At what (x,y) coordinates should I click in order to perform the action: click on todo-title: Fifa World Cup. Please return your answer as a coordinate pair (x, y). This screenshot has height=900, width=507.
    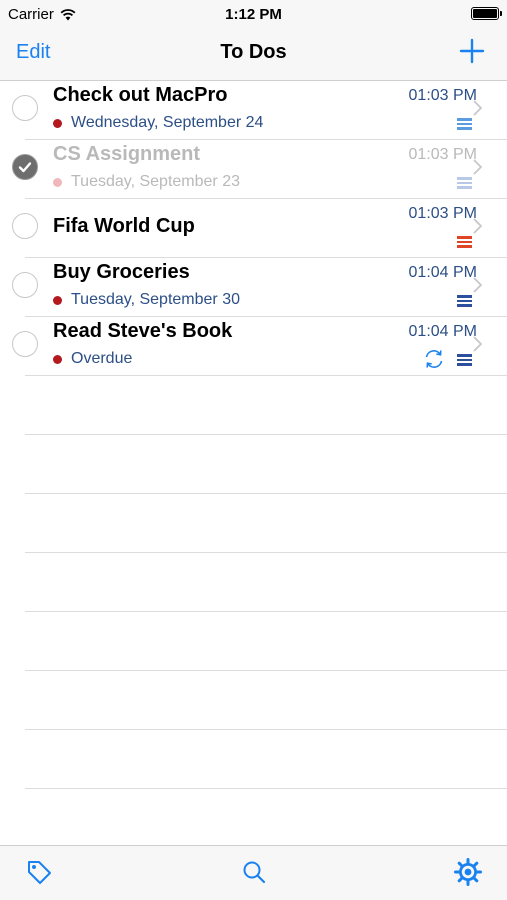
    Looking at the image, I should click on (124, 226).